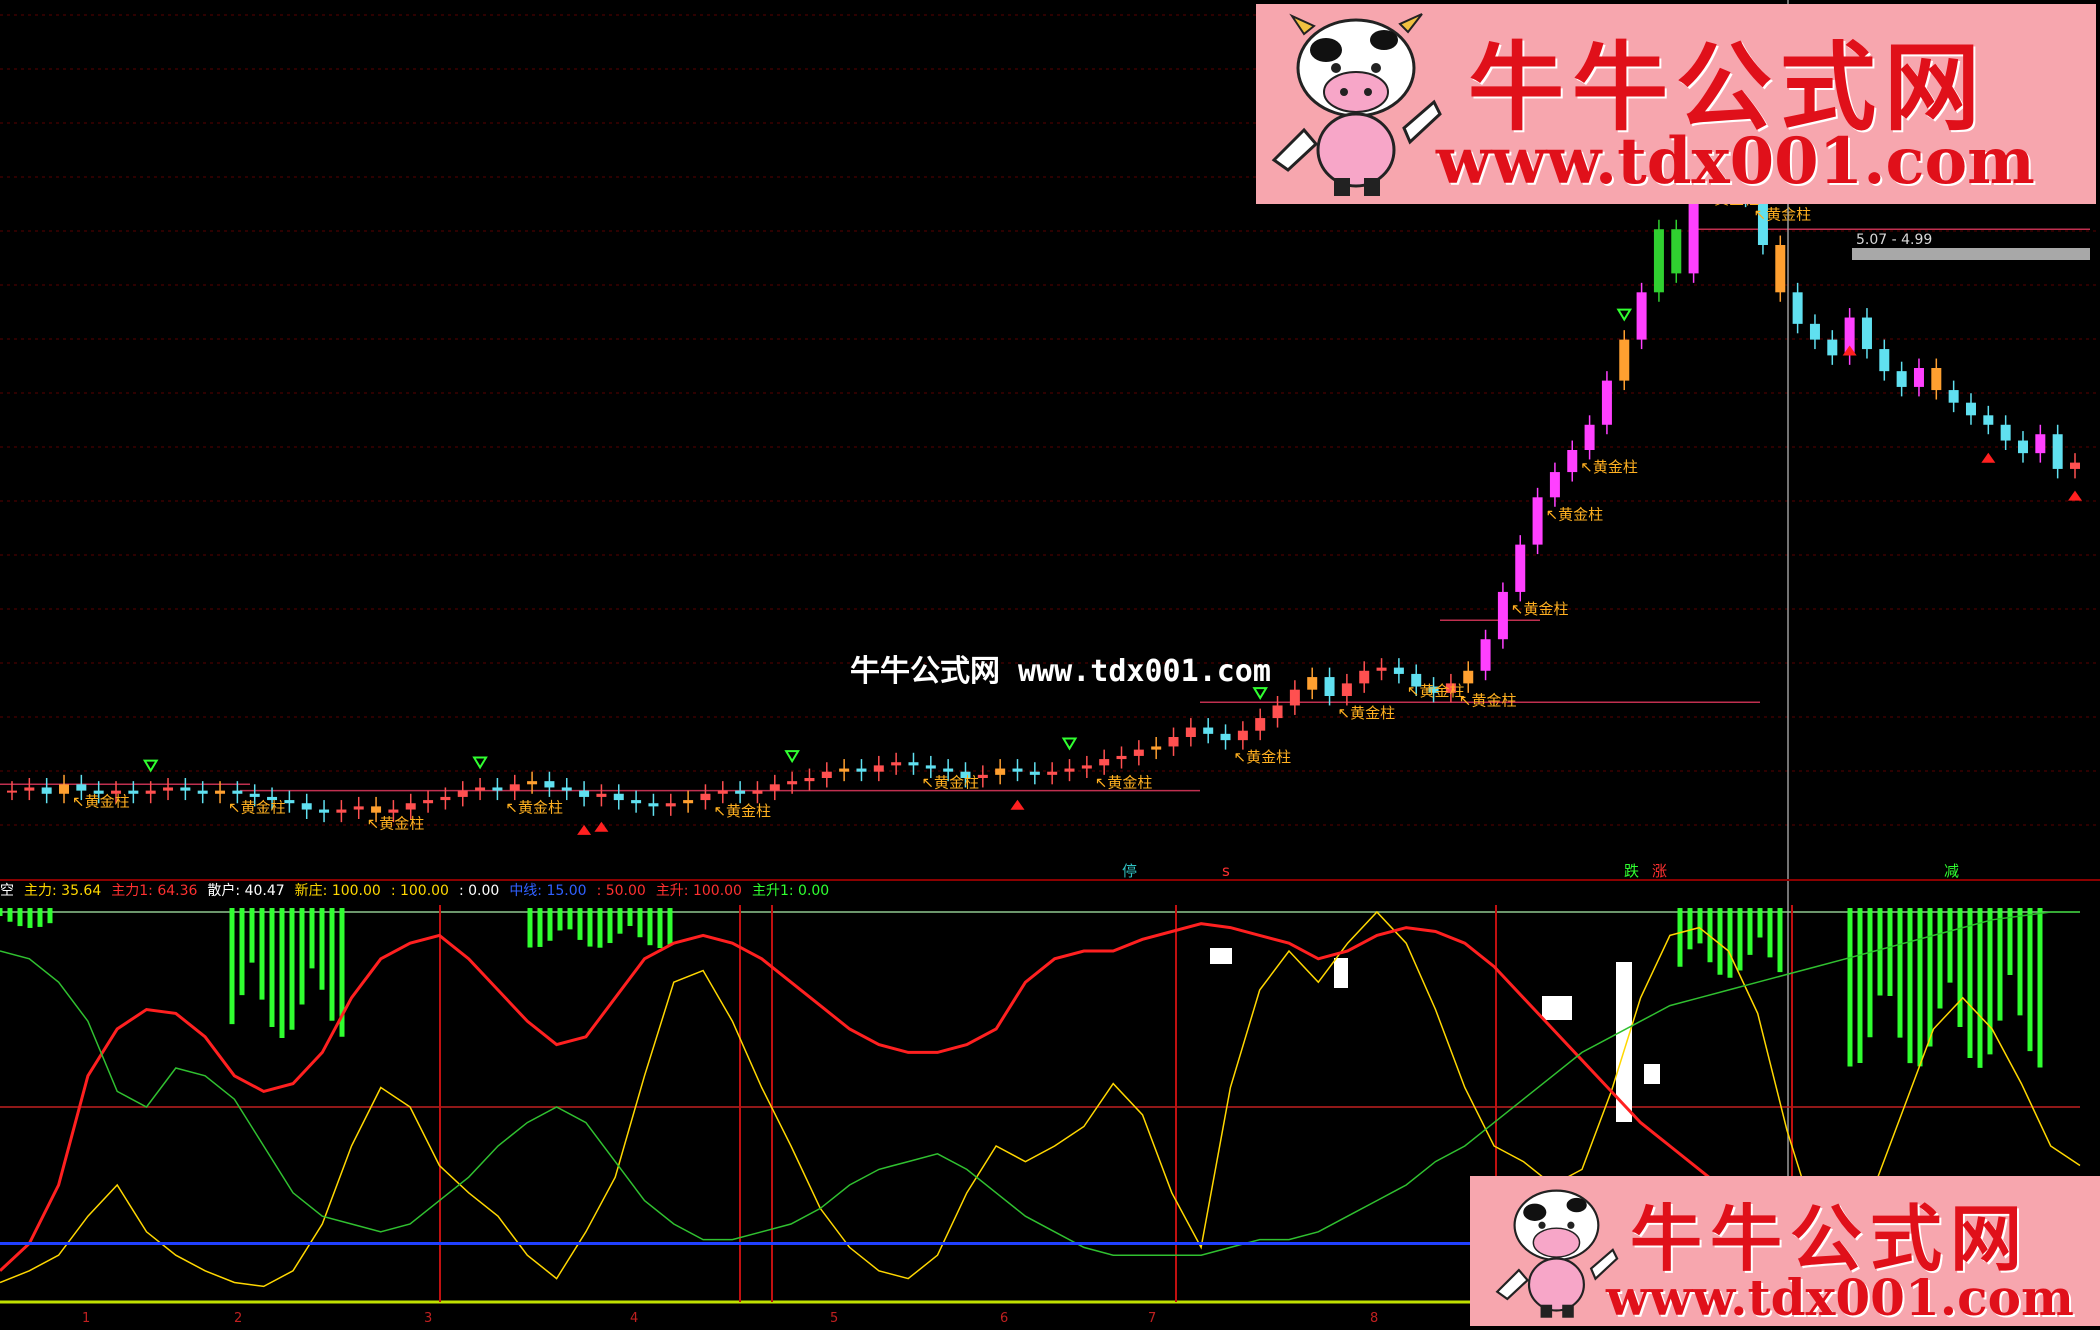  I want to click on indicator-label-1: 主力: 35.64, so click(63, 891).